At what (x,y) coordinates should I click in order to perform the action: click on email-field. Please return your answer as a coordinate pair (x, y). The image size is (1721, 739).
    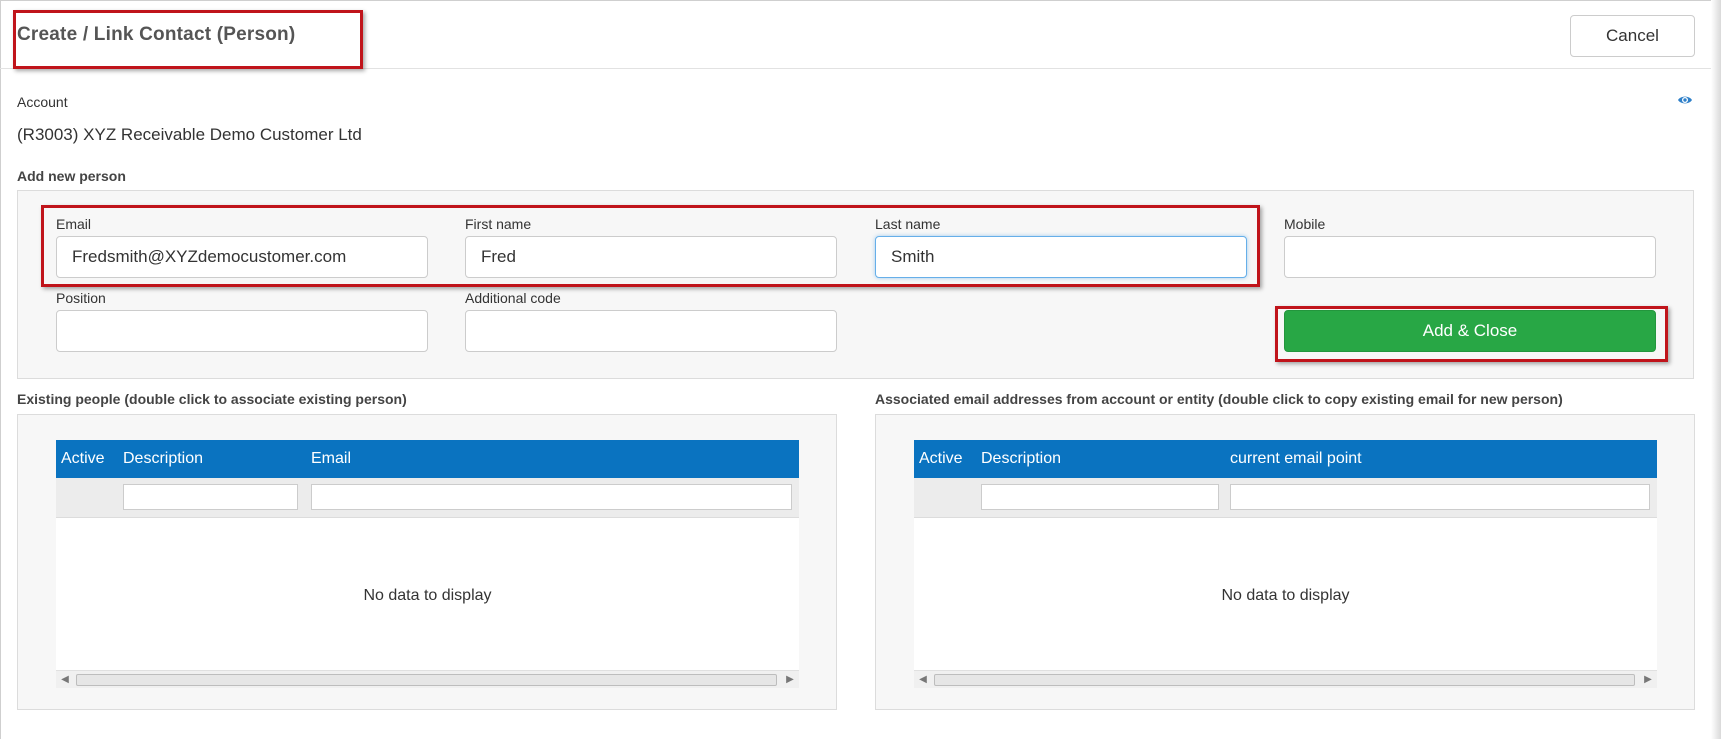
    Looking at the image, I should click on (242, 257).